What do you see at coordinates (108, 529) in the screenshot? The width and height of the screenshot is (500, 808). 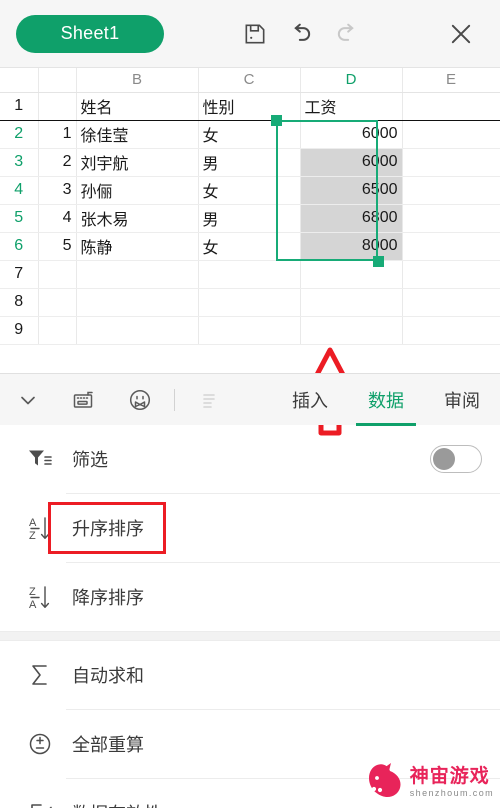 I see `menu-item-sort-ascending-label: 升序排序` at bounding box center [108, 529].